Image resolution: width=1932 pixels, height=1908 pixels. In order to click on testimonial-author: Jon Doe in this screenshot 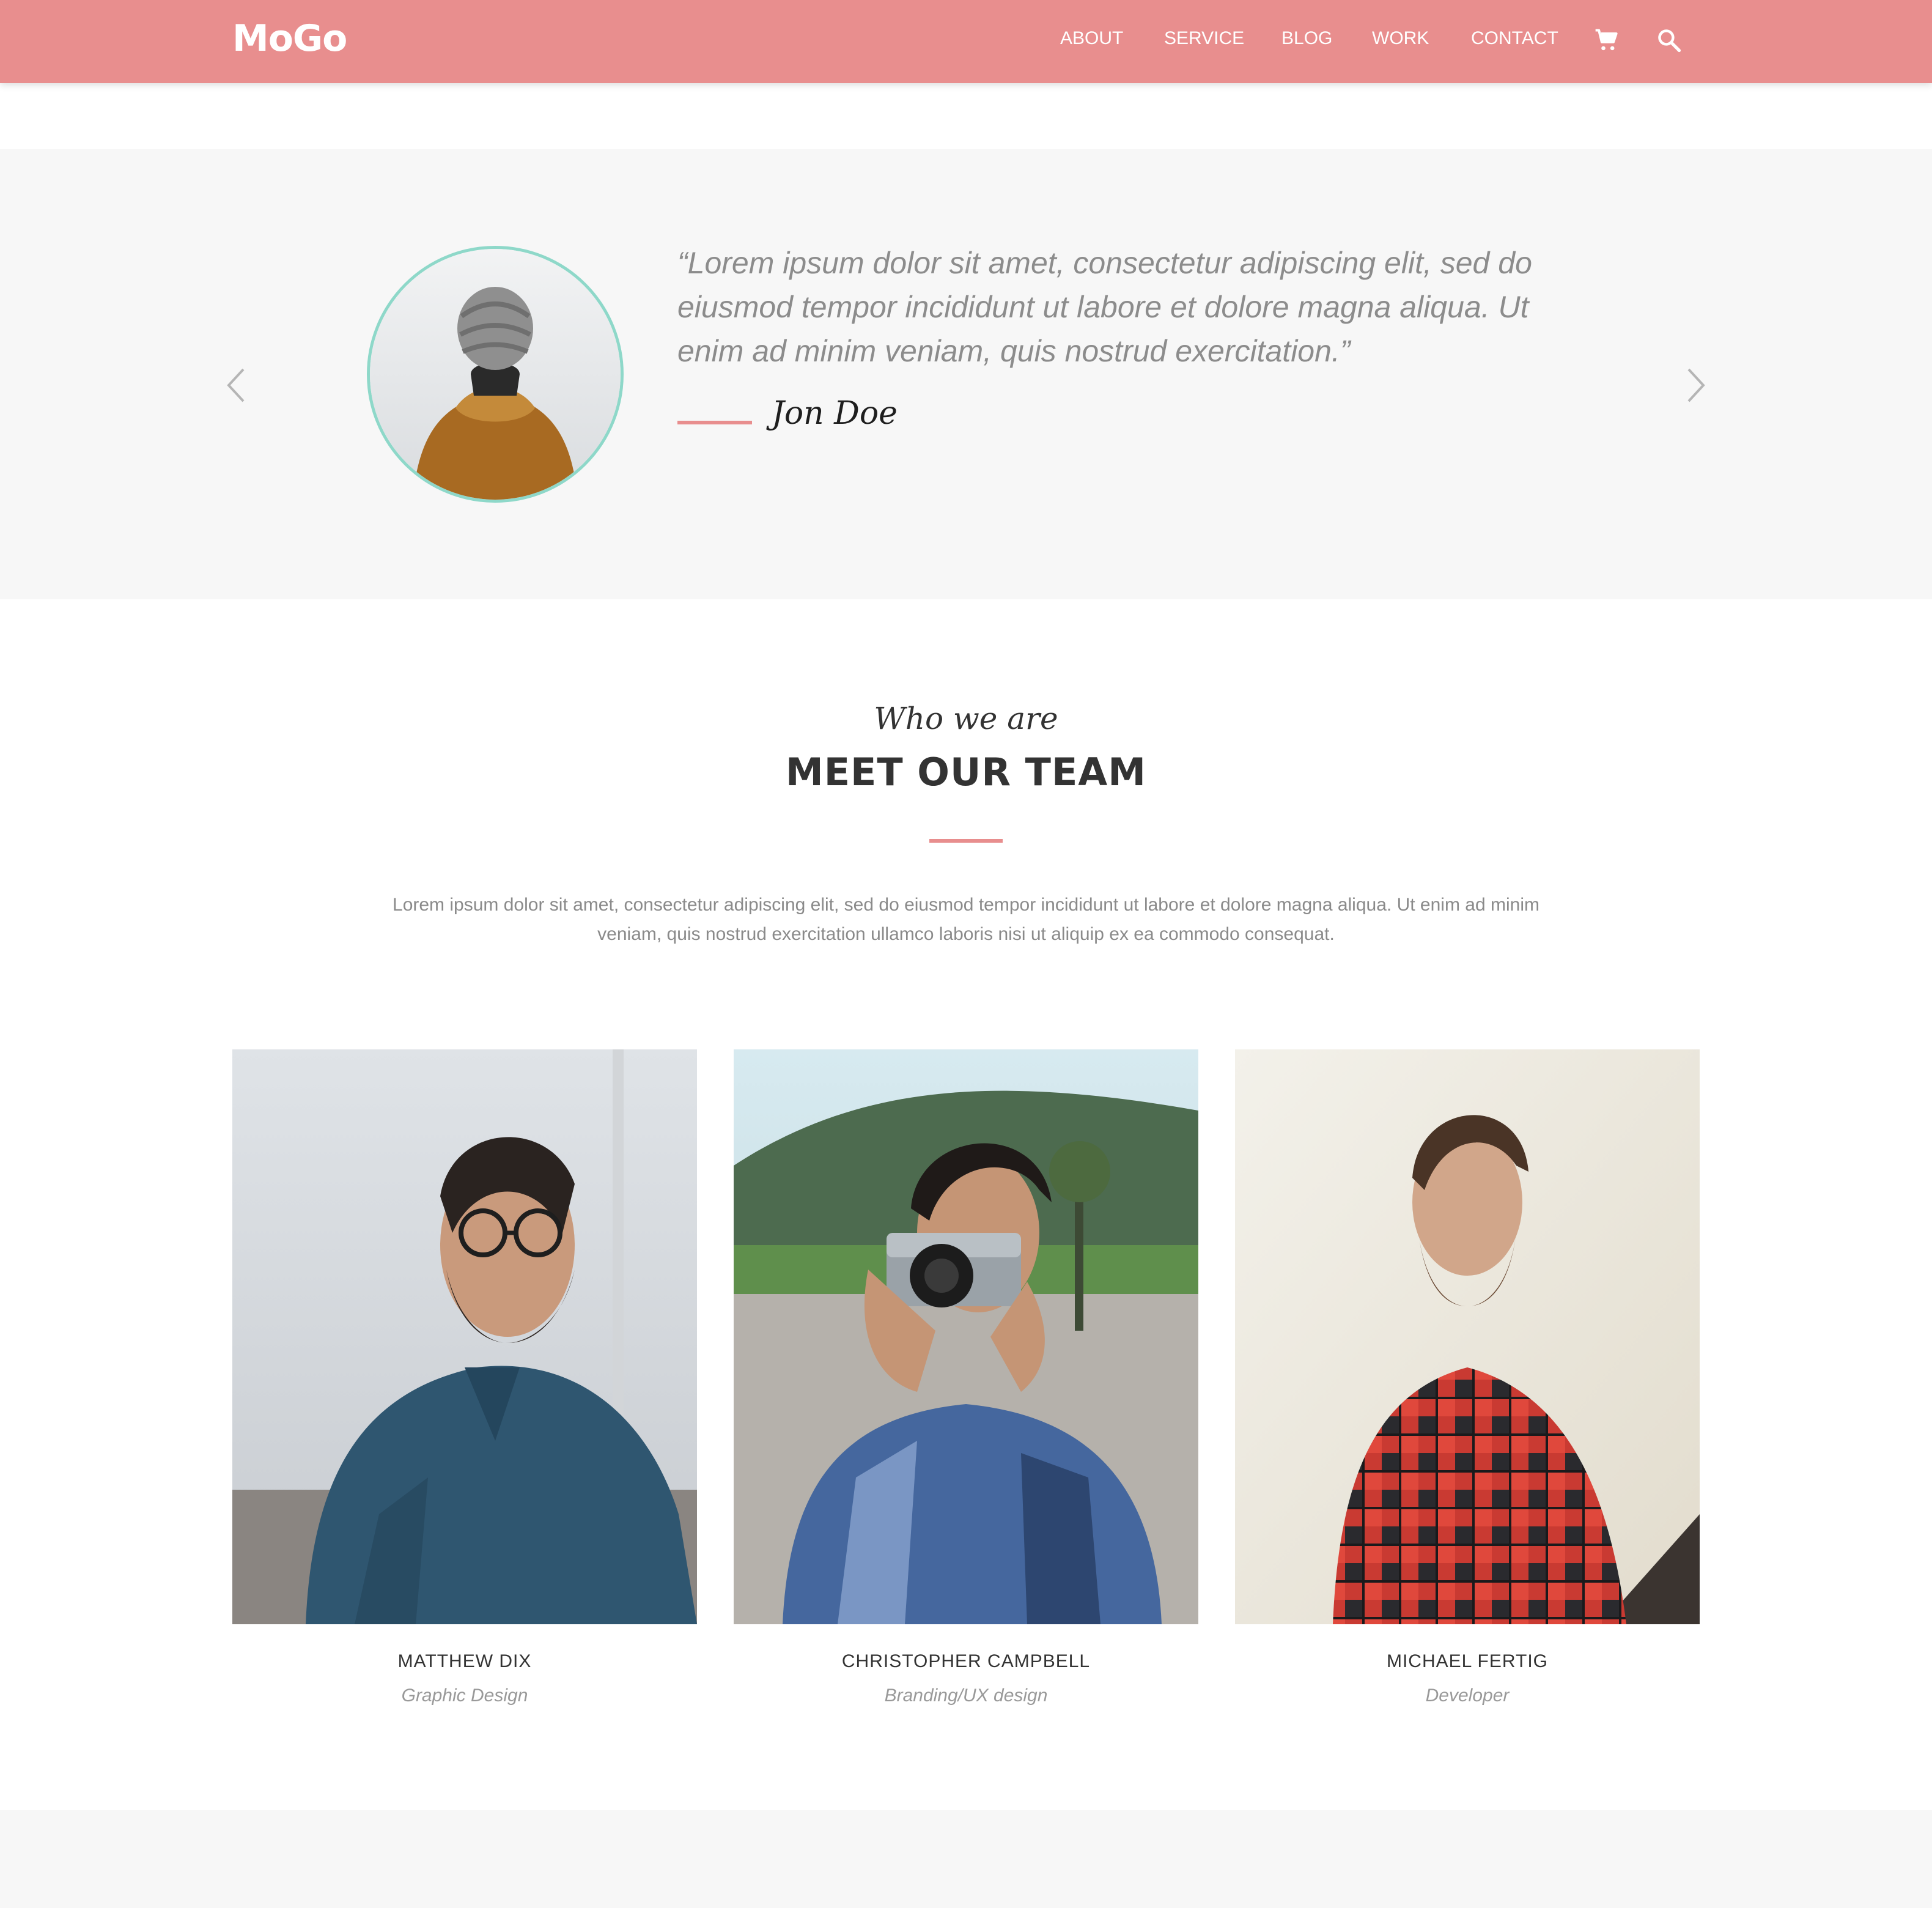, I will do `click(835, 413)`.